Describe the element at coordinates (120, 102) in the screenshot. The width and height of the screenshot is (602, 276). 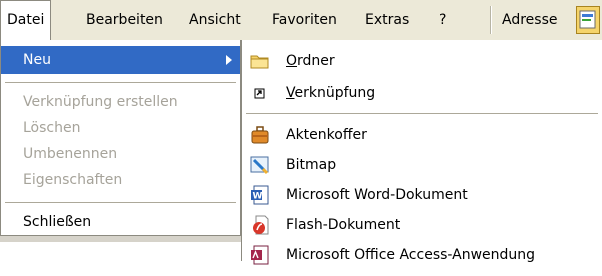
I see `menu-item-create-shortcut: Verknüpfung erstellen` at that location.